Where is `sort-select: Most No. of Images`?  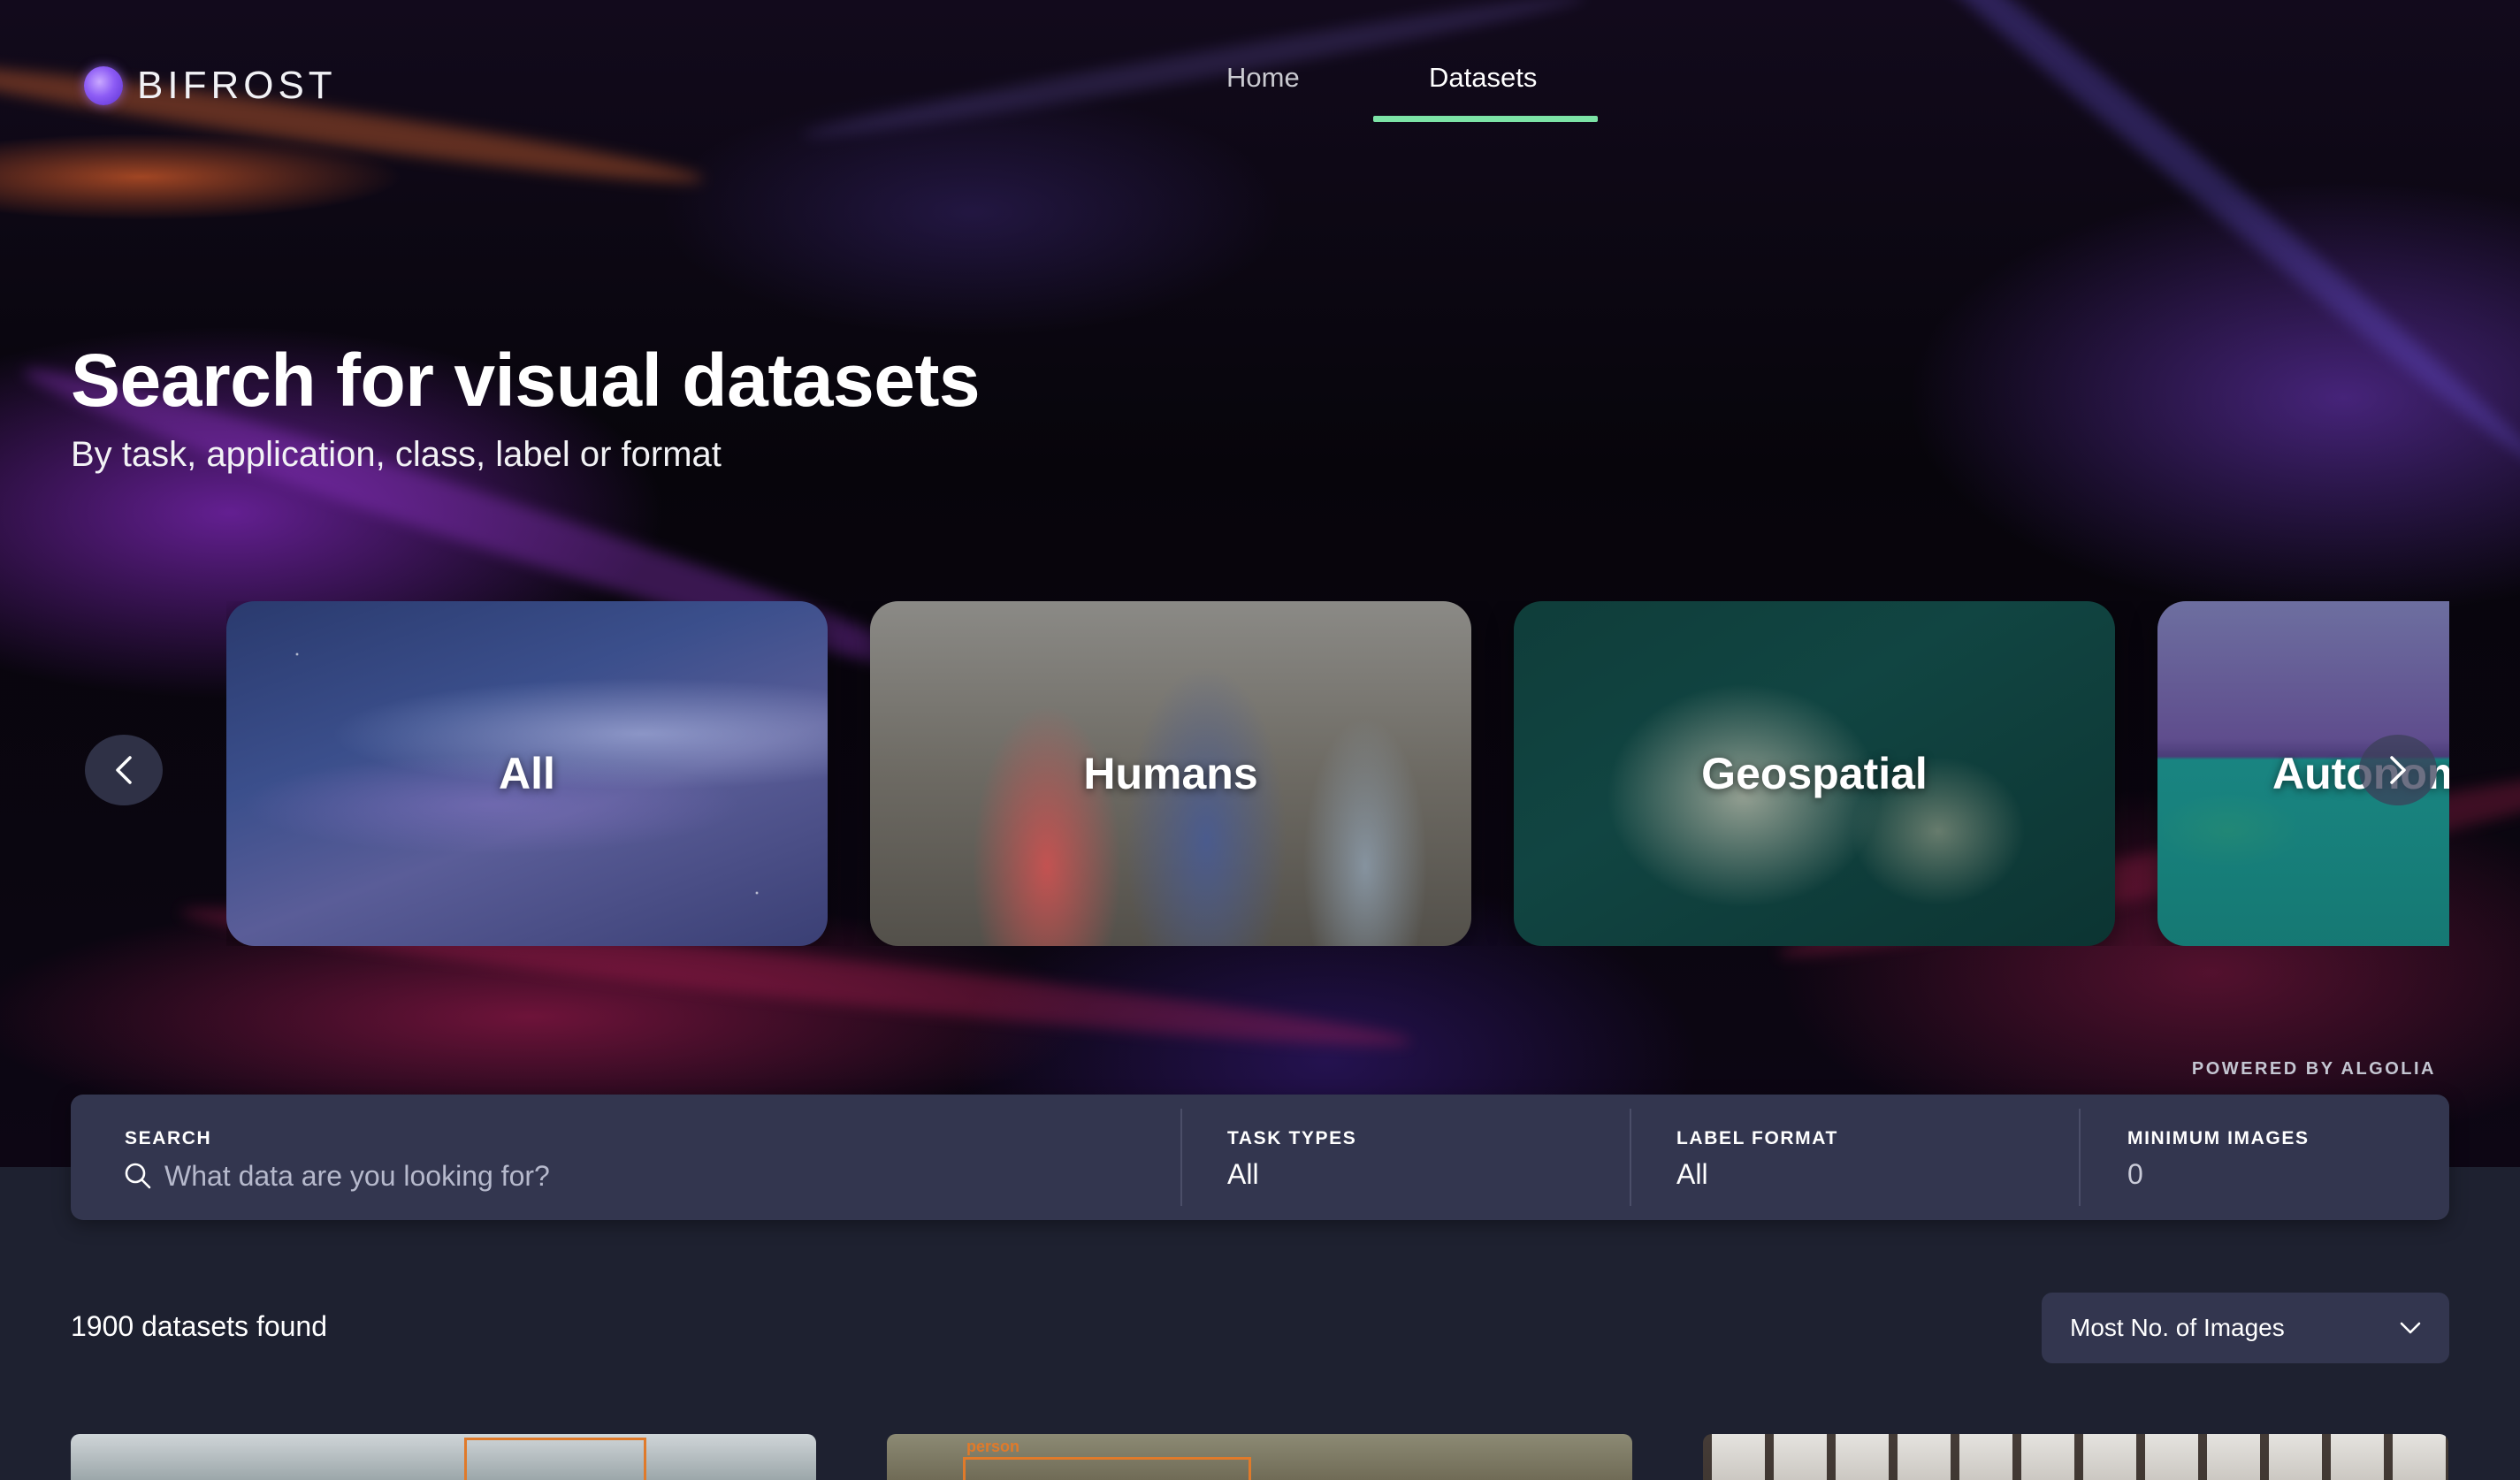
sort-select: Most No. of Images is located at coordinates (2245, 1328).